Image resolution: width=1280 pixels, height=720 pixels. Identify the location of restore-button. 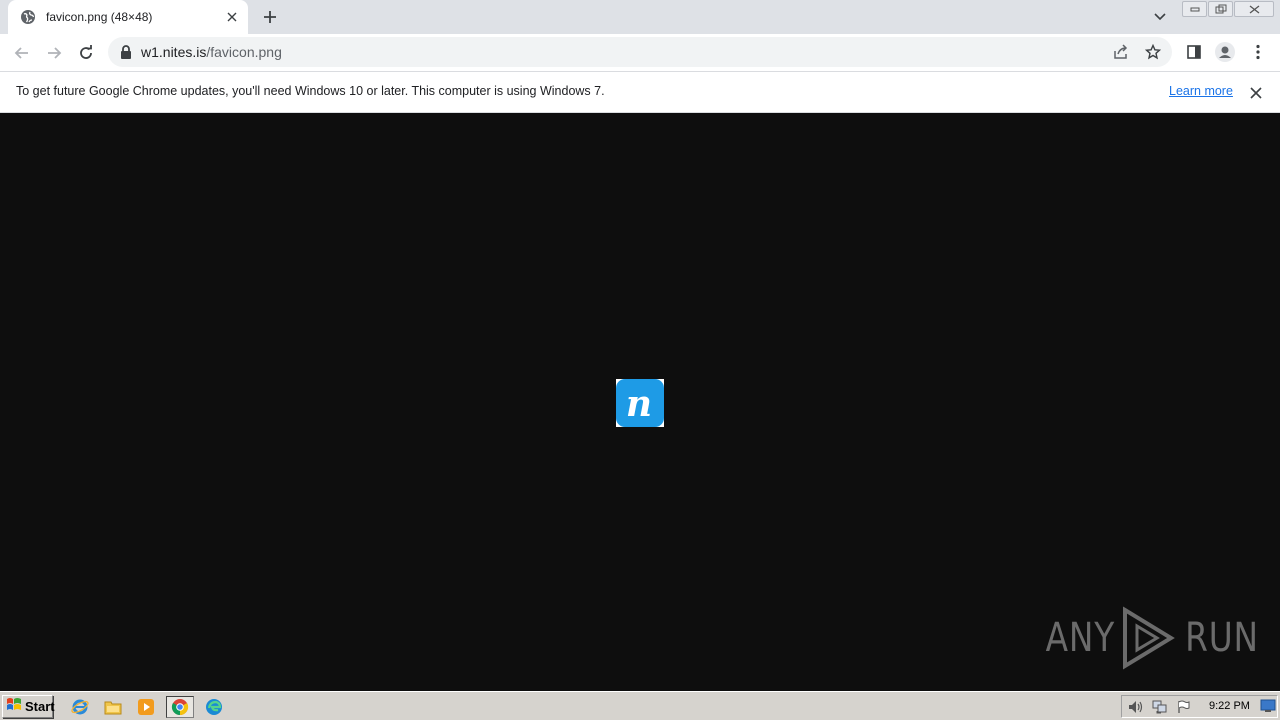
(1220, 9).